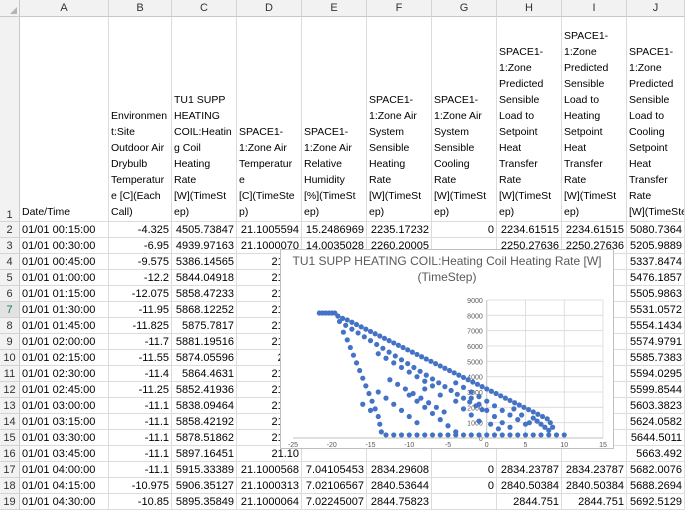 The height and width of the screenshot is (510, 685). I want to click on cell-a17: 01/01 04:00:00, so click(64, 470).